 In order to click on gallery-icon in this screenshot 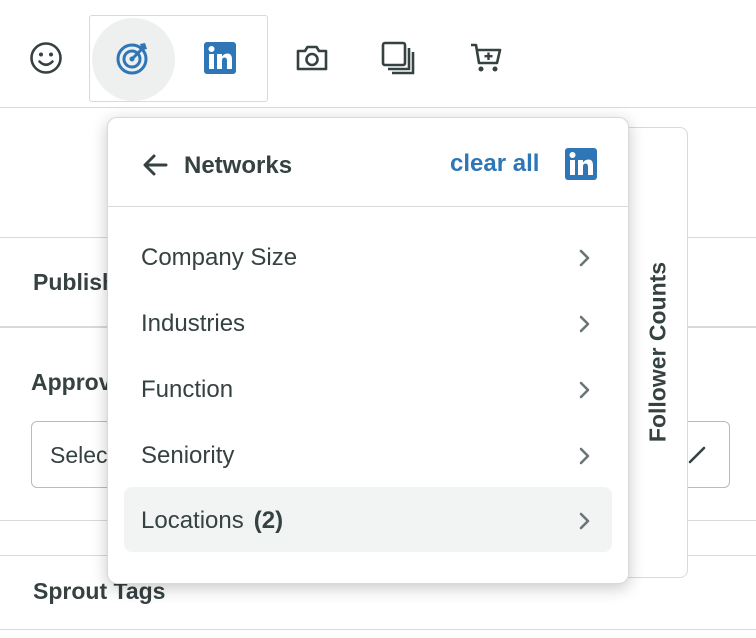, I will do `click(398, 58)`.